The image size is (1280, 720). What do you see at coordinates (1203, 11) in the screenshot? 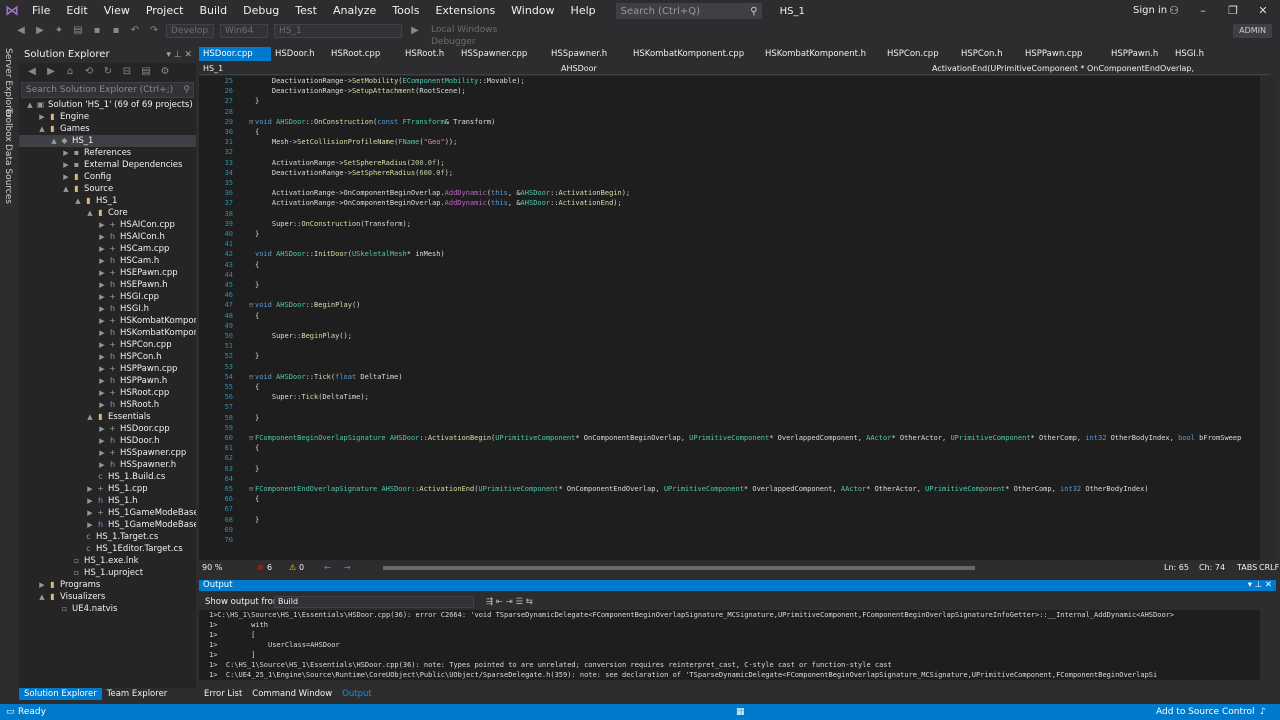
I see `minimize-button: –` at bounding box center [1203, 11].